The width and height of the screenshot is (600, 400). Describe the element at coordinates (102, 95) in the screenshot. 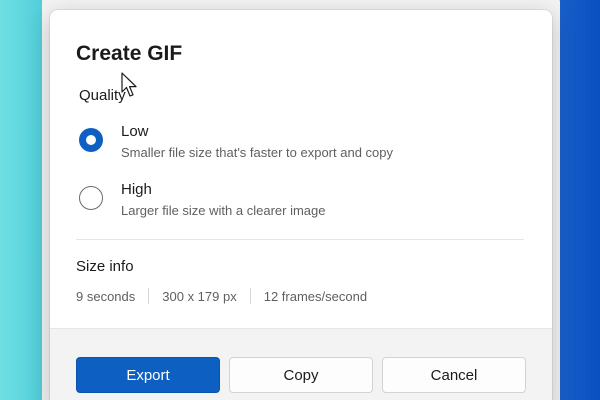

I see `quality-label: Quality` at that location.